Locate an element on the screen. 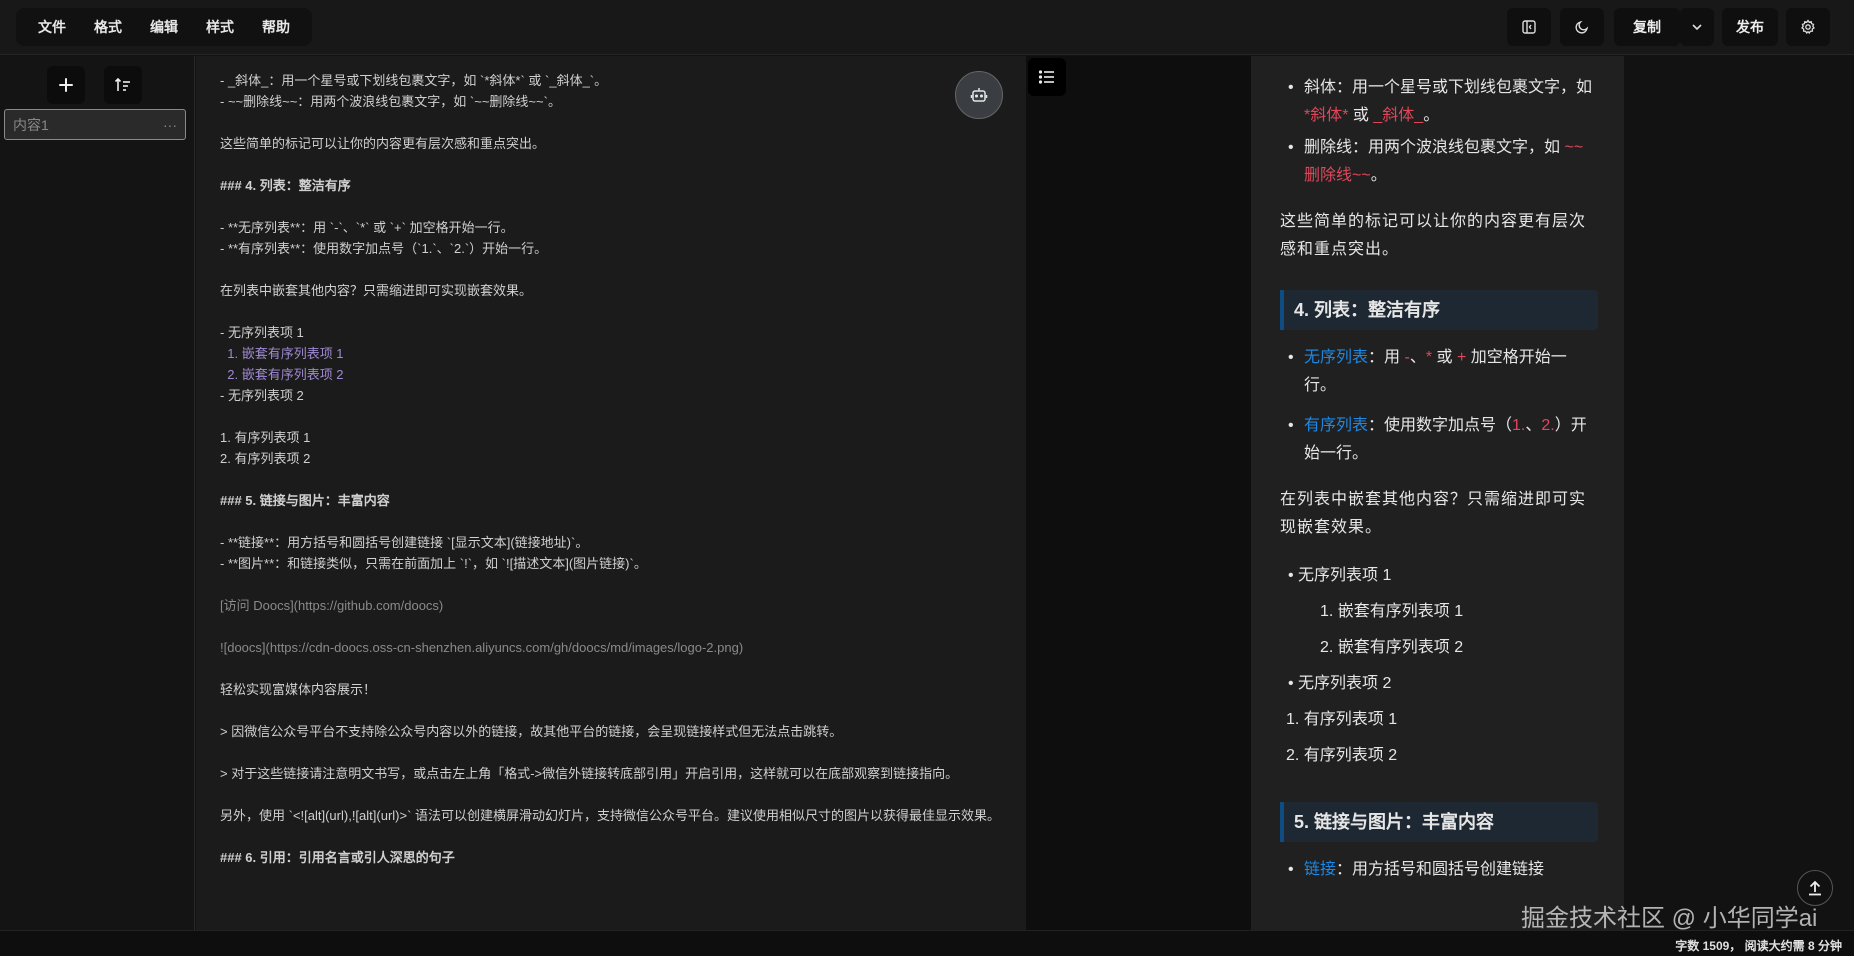 Image resolution: width=1854 pixels, height=956 pixels. copy-dropdown-button is located at coordinates (1697, 27).